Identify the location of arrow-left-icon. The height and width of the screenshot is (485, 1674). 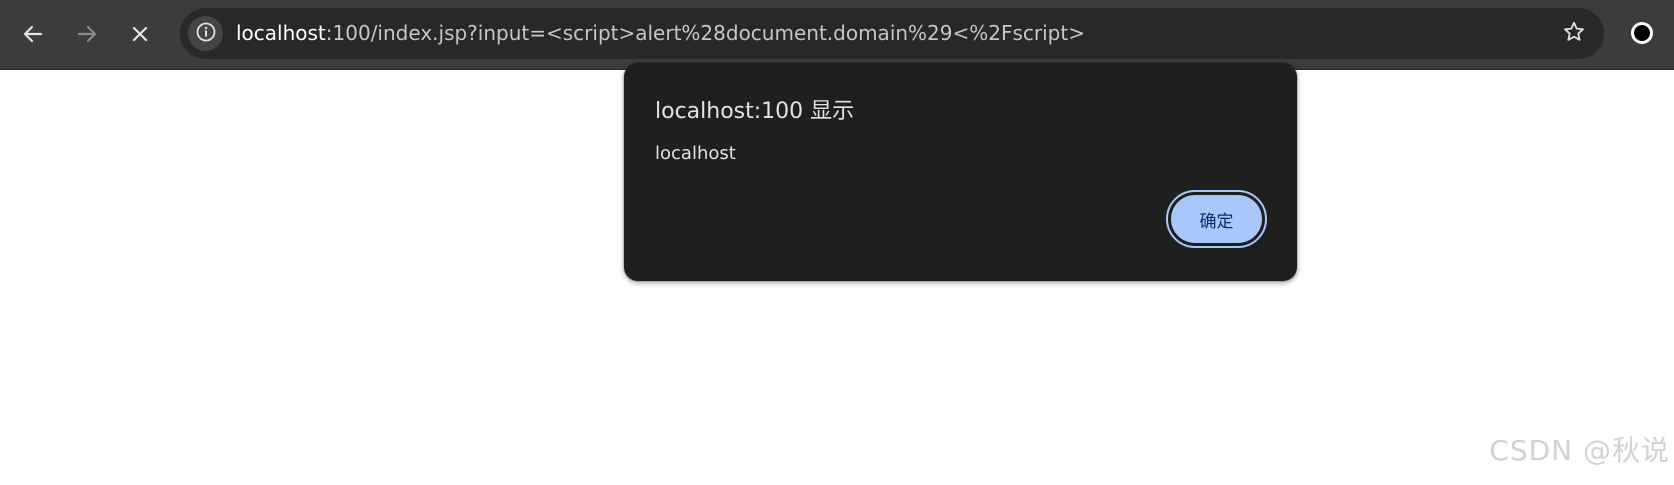
(33, 34).